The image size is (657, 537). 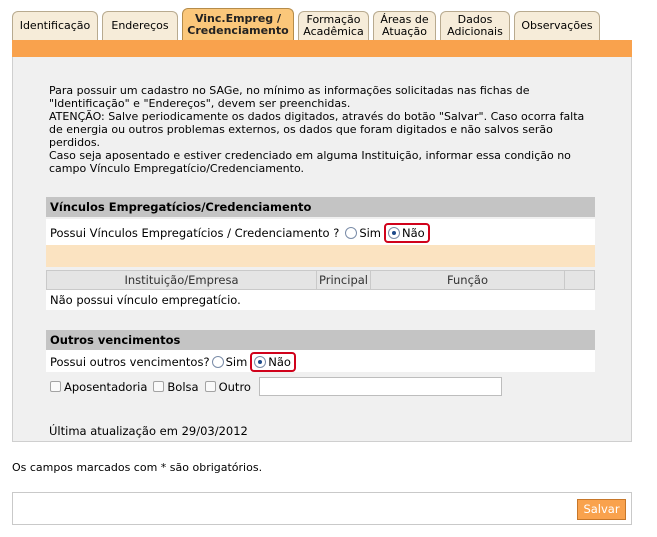 What do you see at coordinates (130, 362) in the screenshot?
I see `outros-question-label: Possui outros vencimentos?` at bounding box center [130, 362].